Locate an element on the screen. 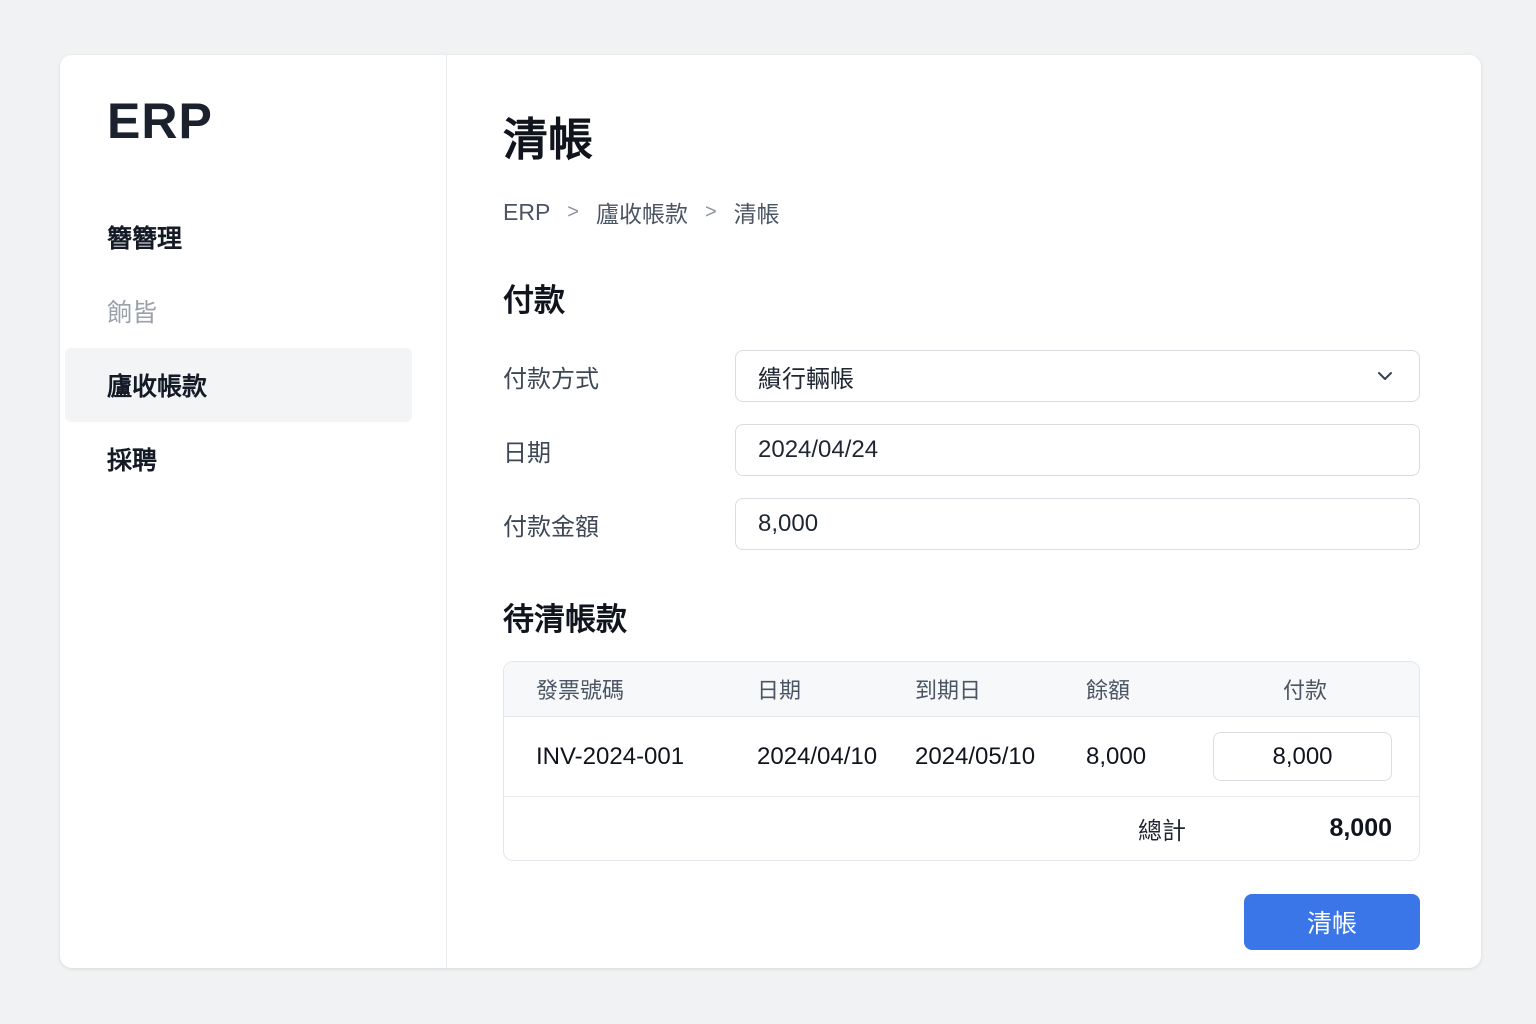 The image size is (1536, 1024). cell-due-date: 2024/05/10 is located at coordinates (975, 756).